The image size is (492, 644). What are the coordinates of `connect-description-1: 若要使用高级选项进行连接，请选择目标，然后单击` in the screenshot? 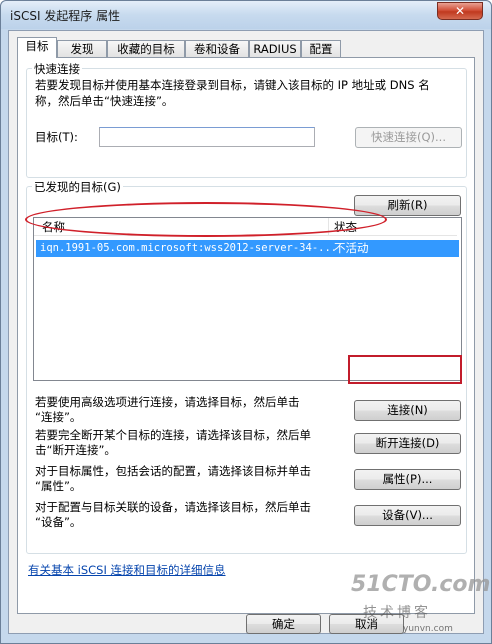 It's located at (167, 402).